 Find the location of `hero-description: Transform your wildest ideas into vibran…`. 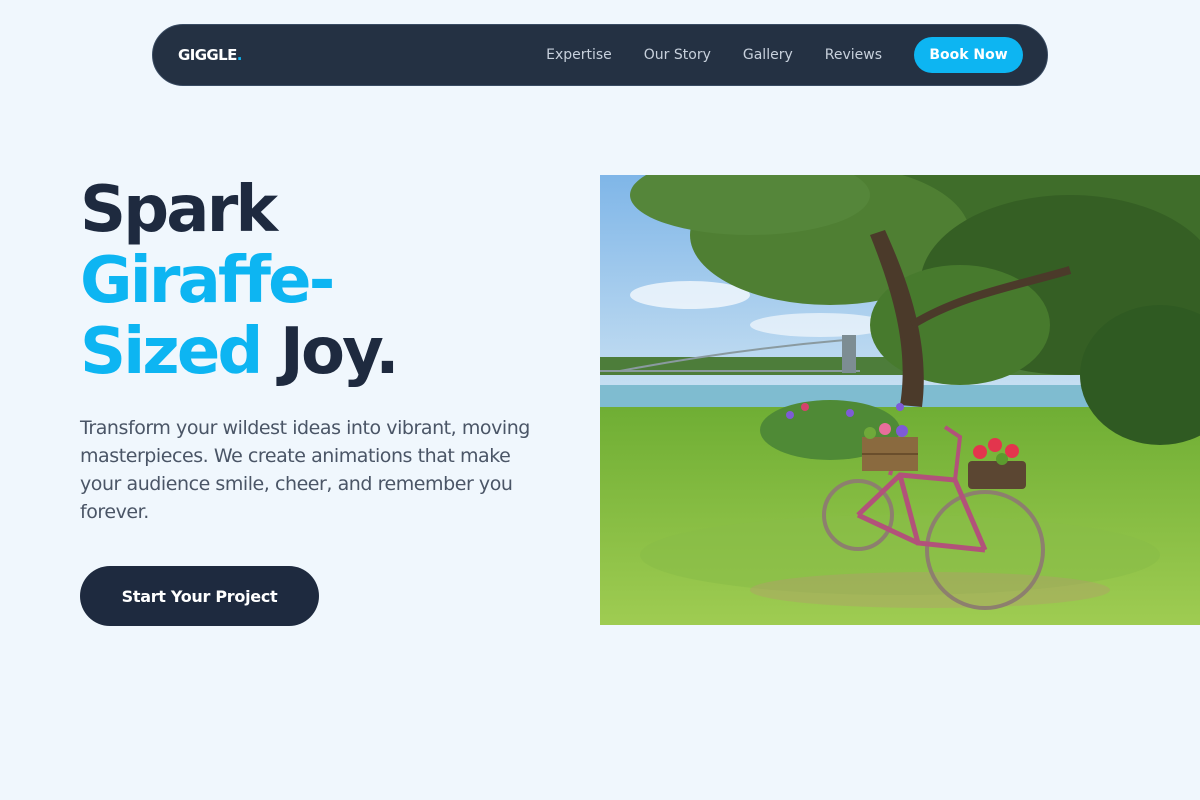

hero-description: Transform your wildest ideas into vibran… is located at coordinates (305, 470).